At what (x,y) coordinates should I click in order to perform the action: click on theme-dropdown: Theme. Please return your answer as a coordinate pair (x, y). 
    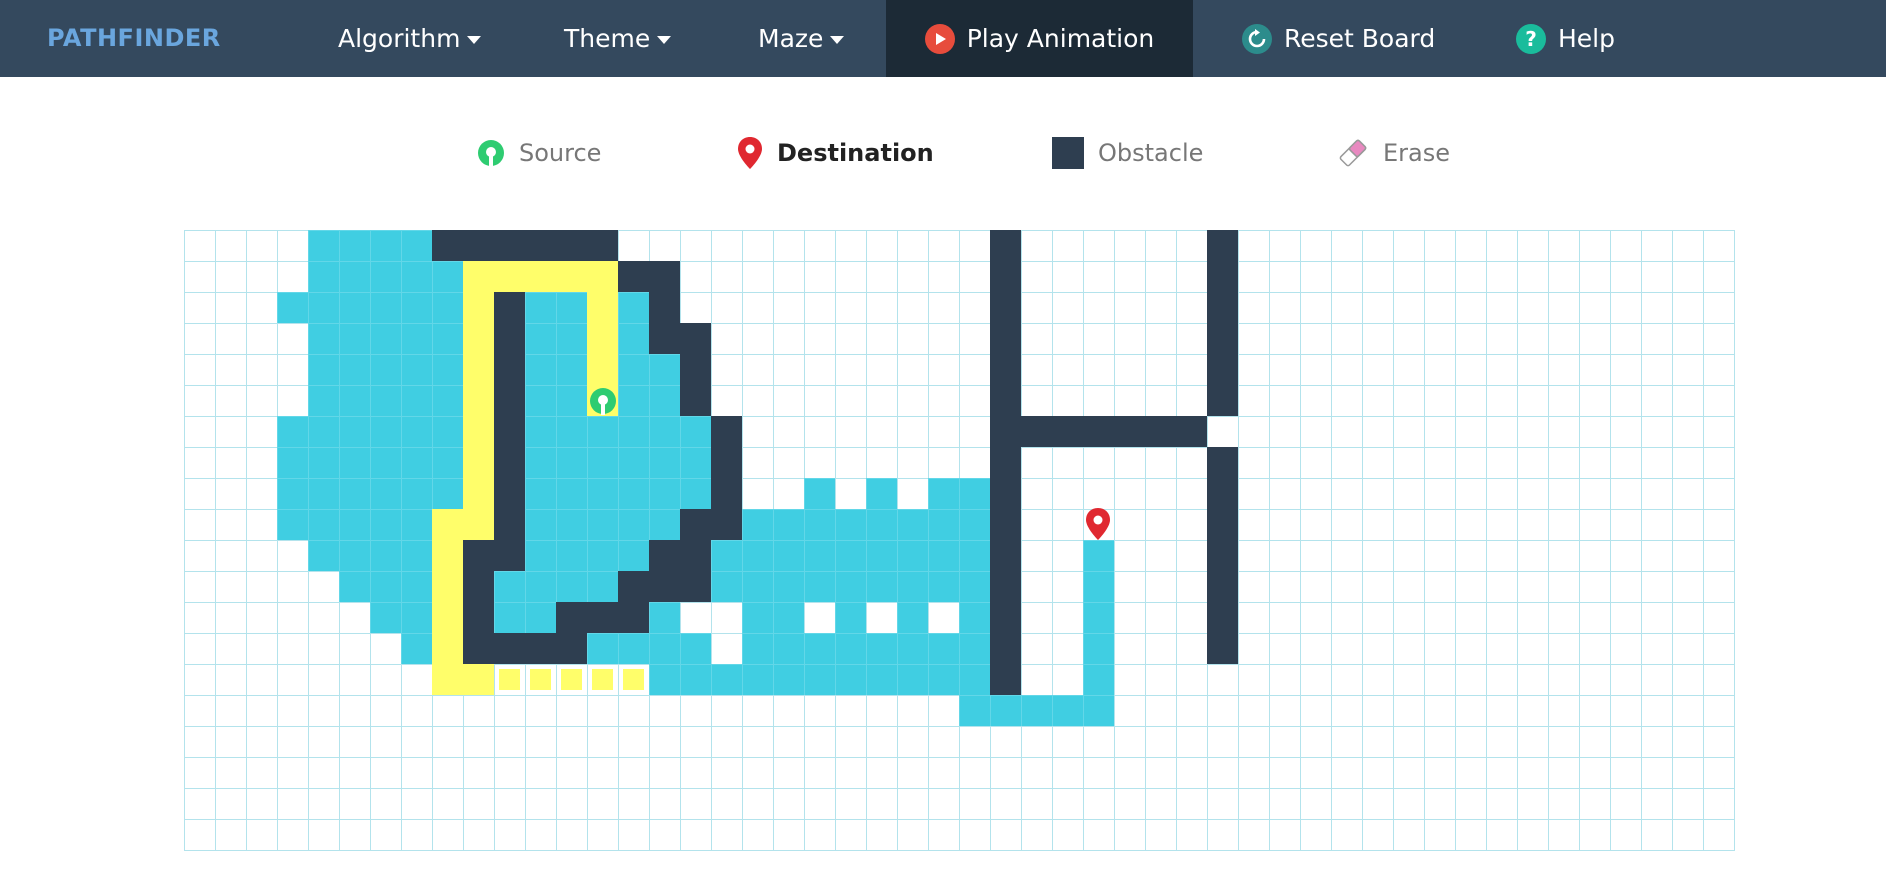
    Looking at the image, I should click on (618, 38).